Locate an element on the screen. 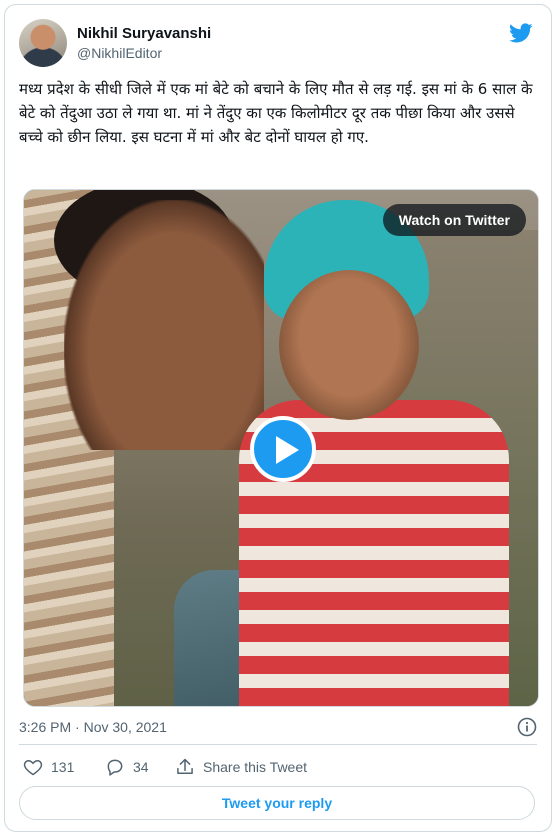 The height and width of the screenshot is (837, 557). like-action: 131 is located at coordinates (48, 767).